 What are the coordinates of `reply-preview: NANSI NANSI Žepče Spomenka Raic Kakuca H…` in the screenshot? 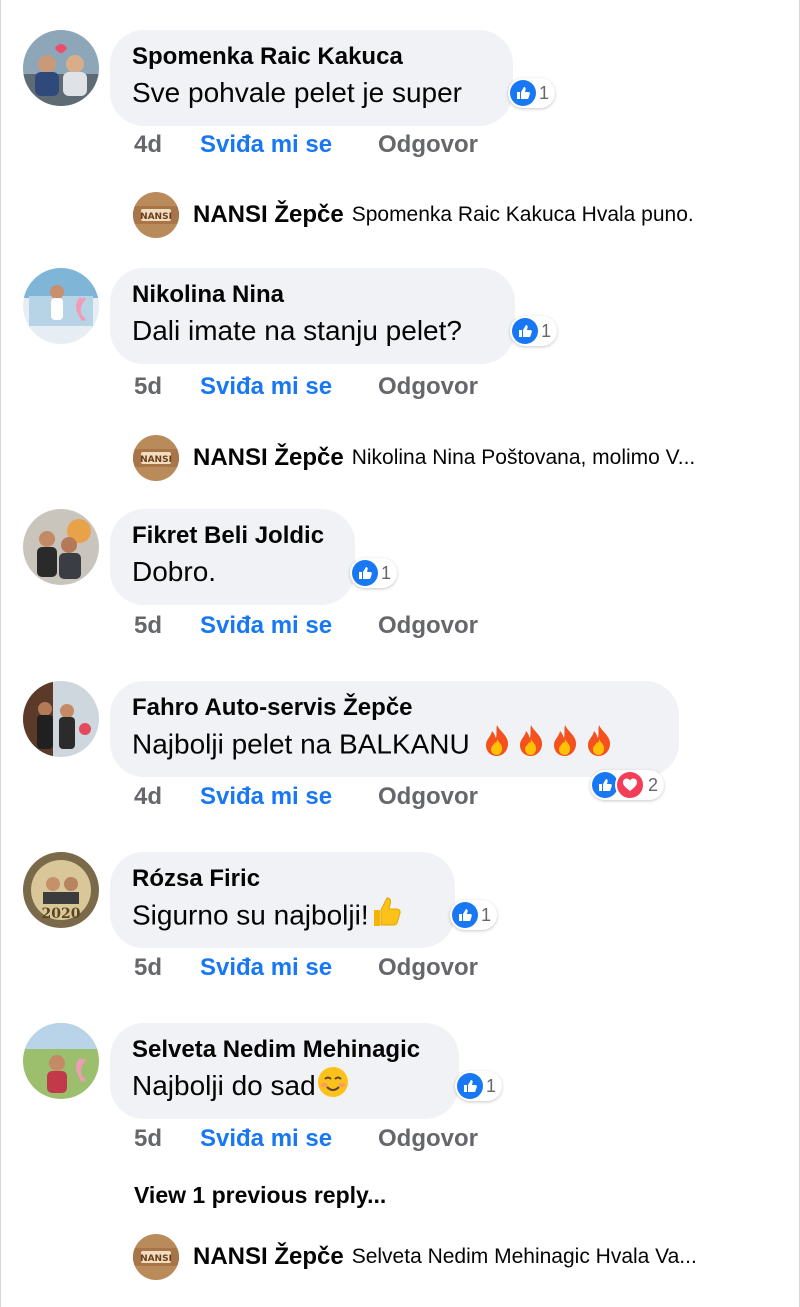 It's located at (413, 215).